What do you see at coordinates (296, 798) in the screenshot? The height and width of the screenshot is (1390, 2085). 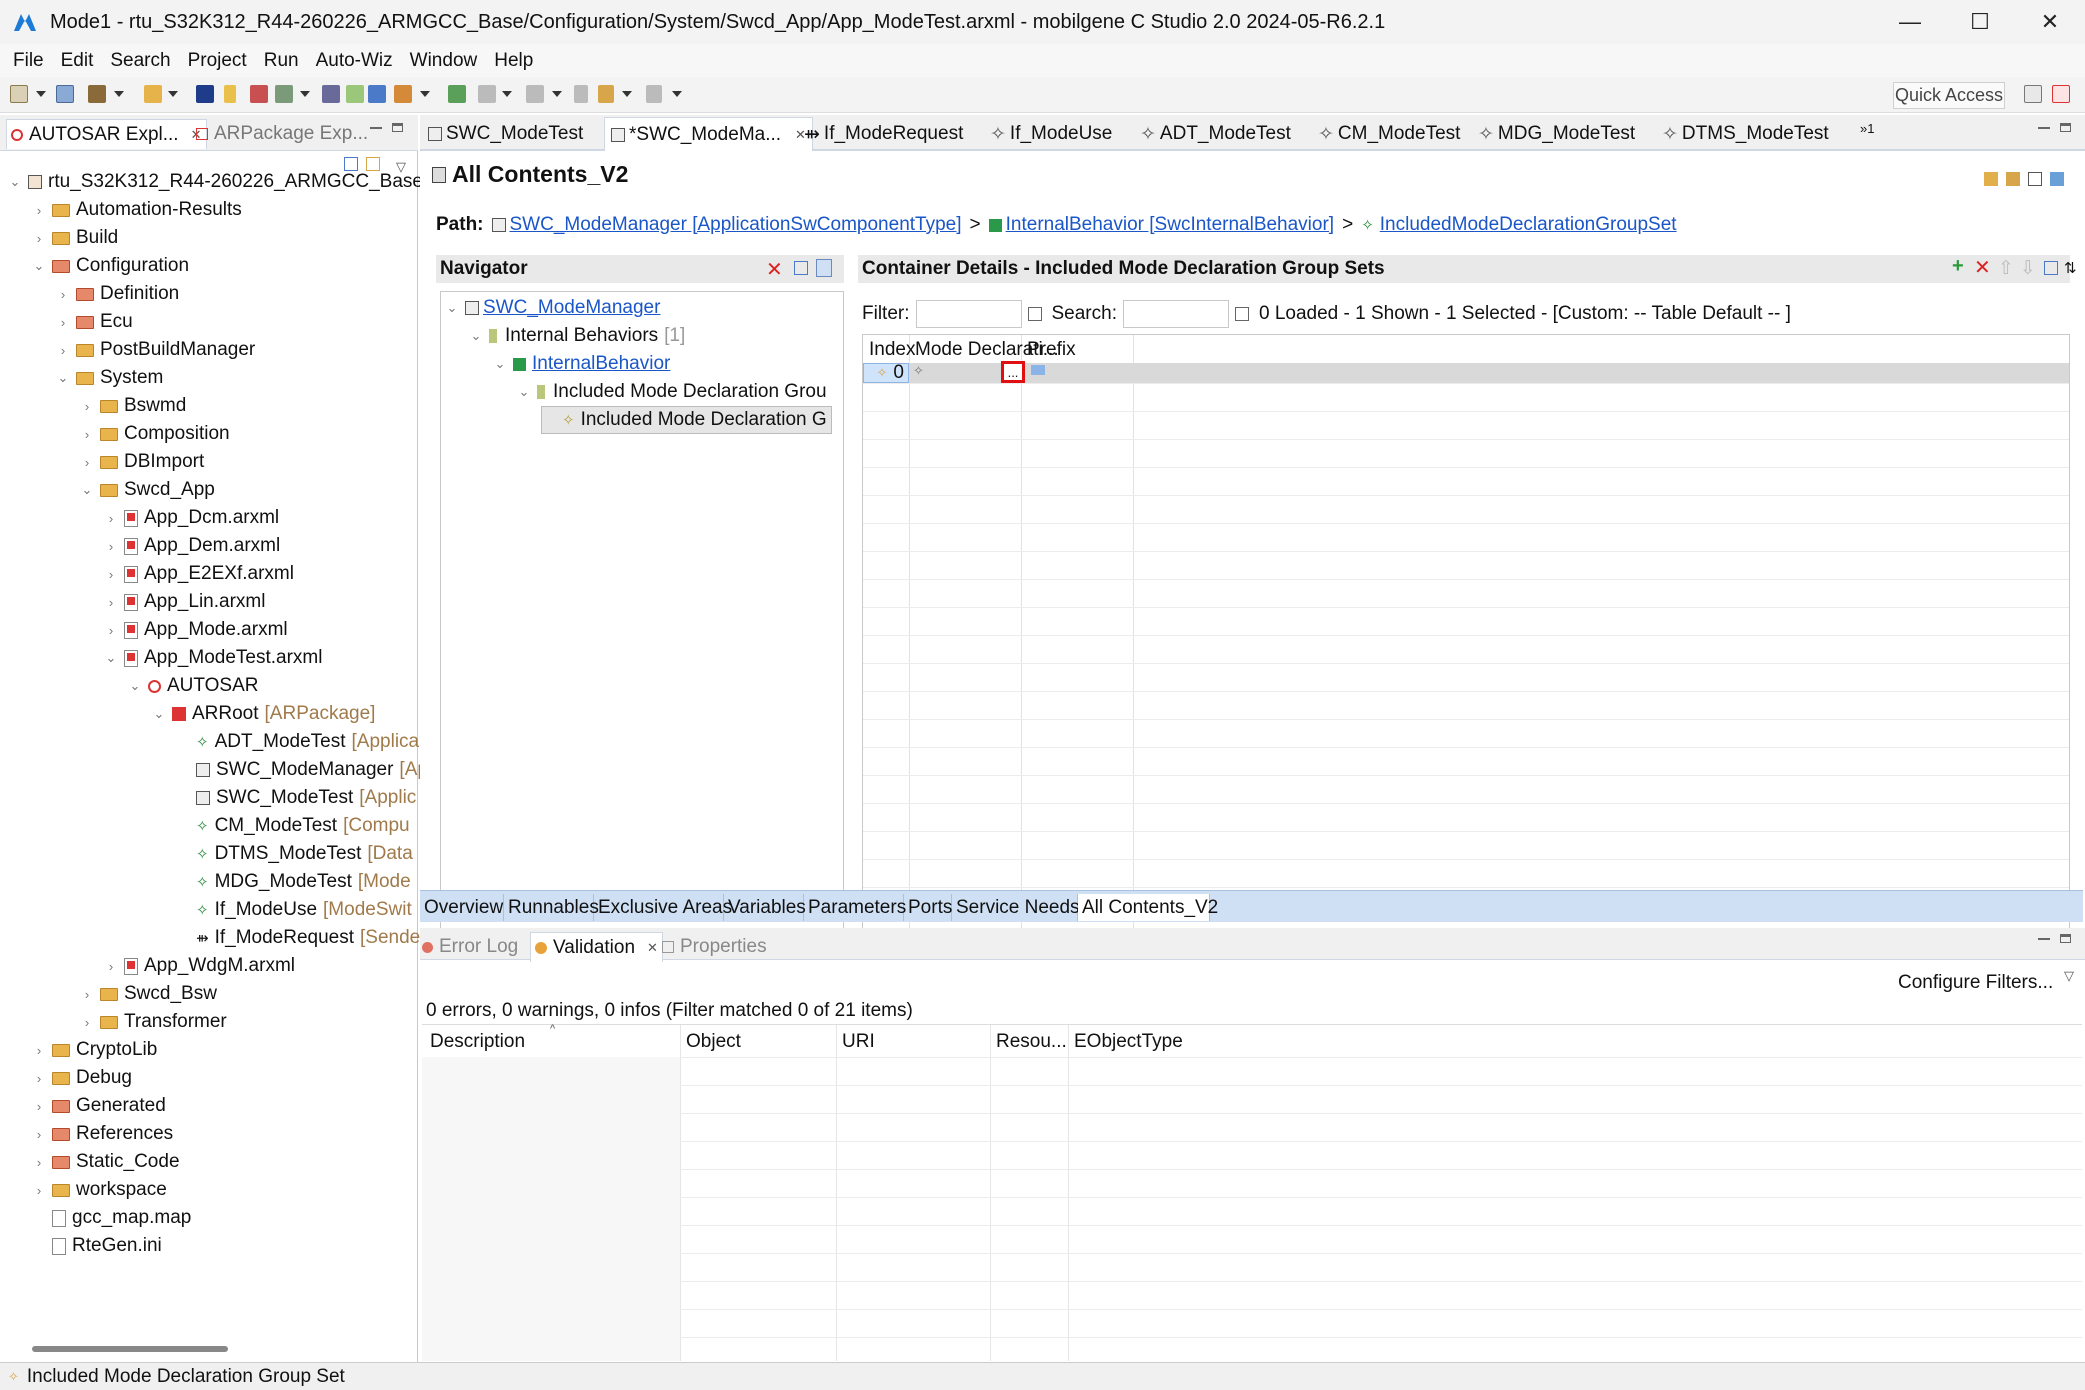 I see `tree-item: SWC_ModeTest [Applic` at bounding box center [296, 798].